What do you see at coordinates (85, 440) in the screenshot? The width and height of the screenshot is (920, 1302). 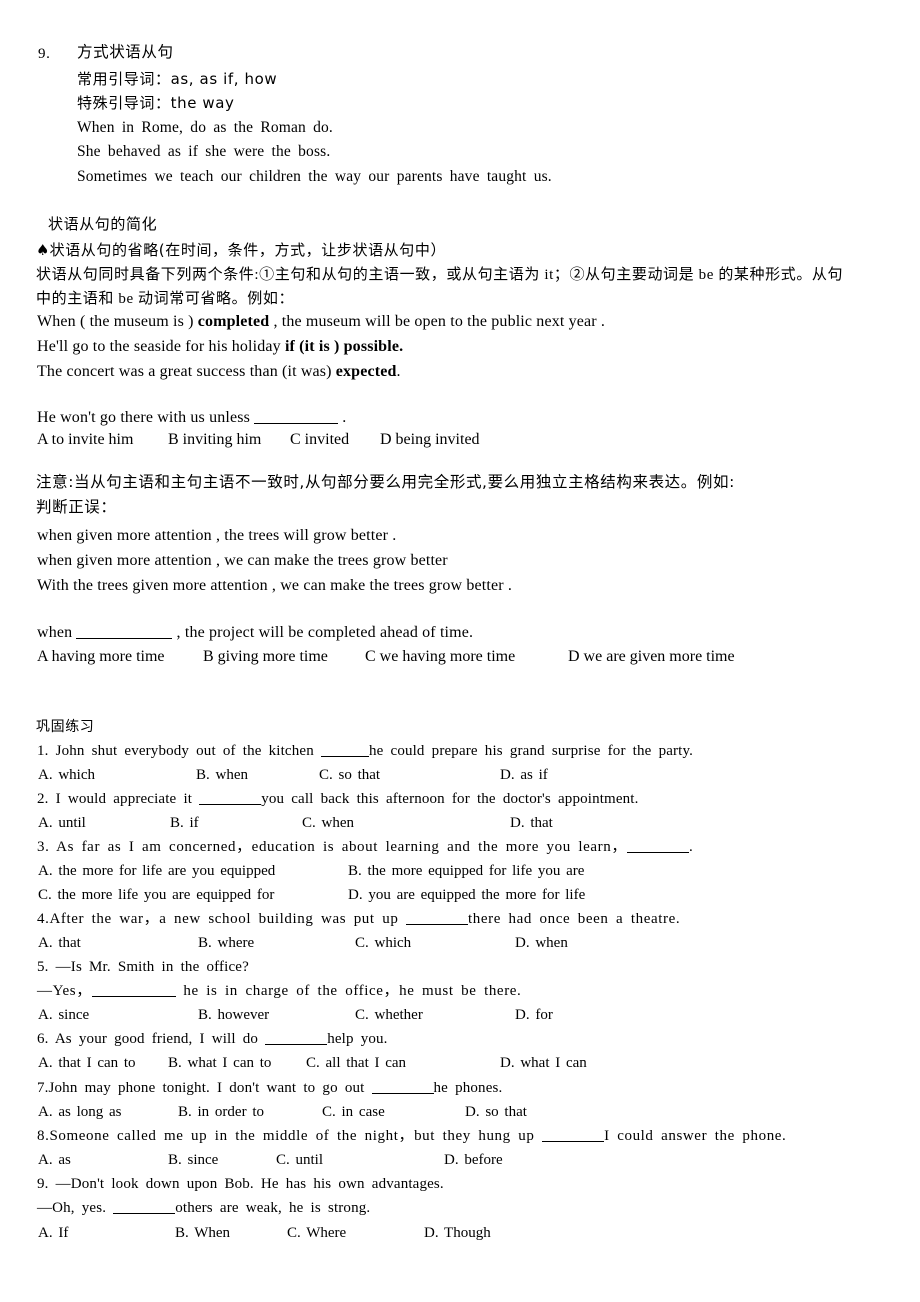 I see `practice-q1-option-a: A to invite him` at bounding box center [85, 440].